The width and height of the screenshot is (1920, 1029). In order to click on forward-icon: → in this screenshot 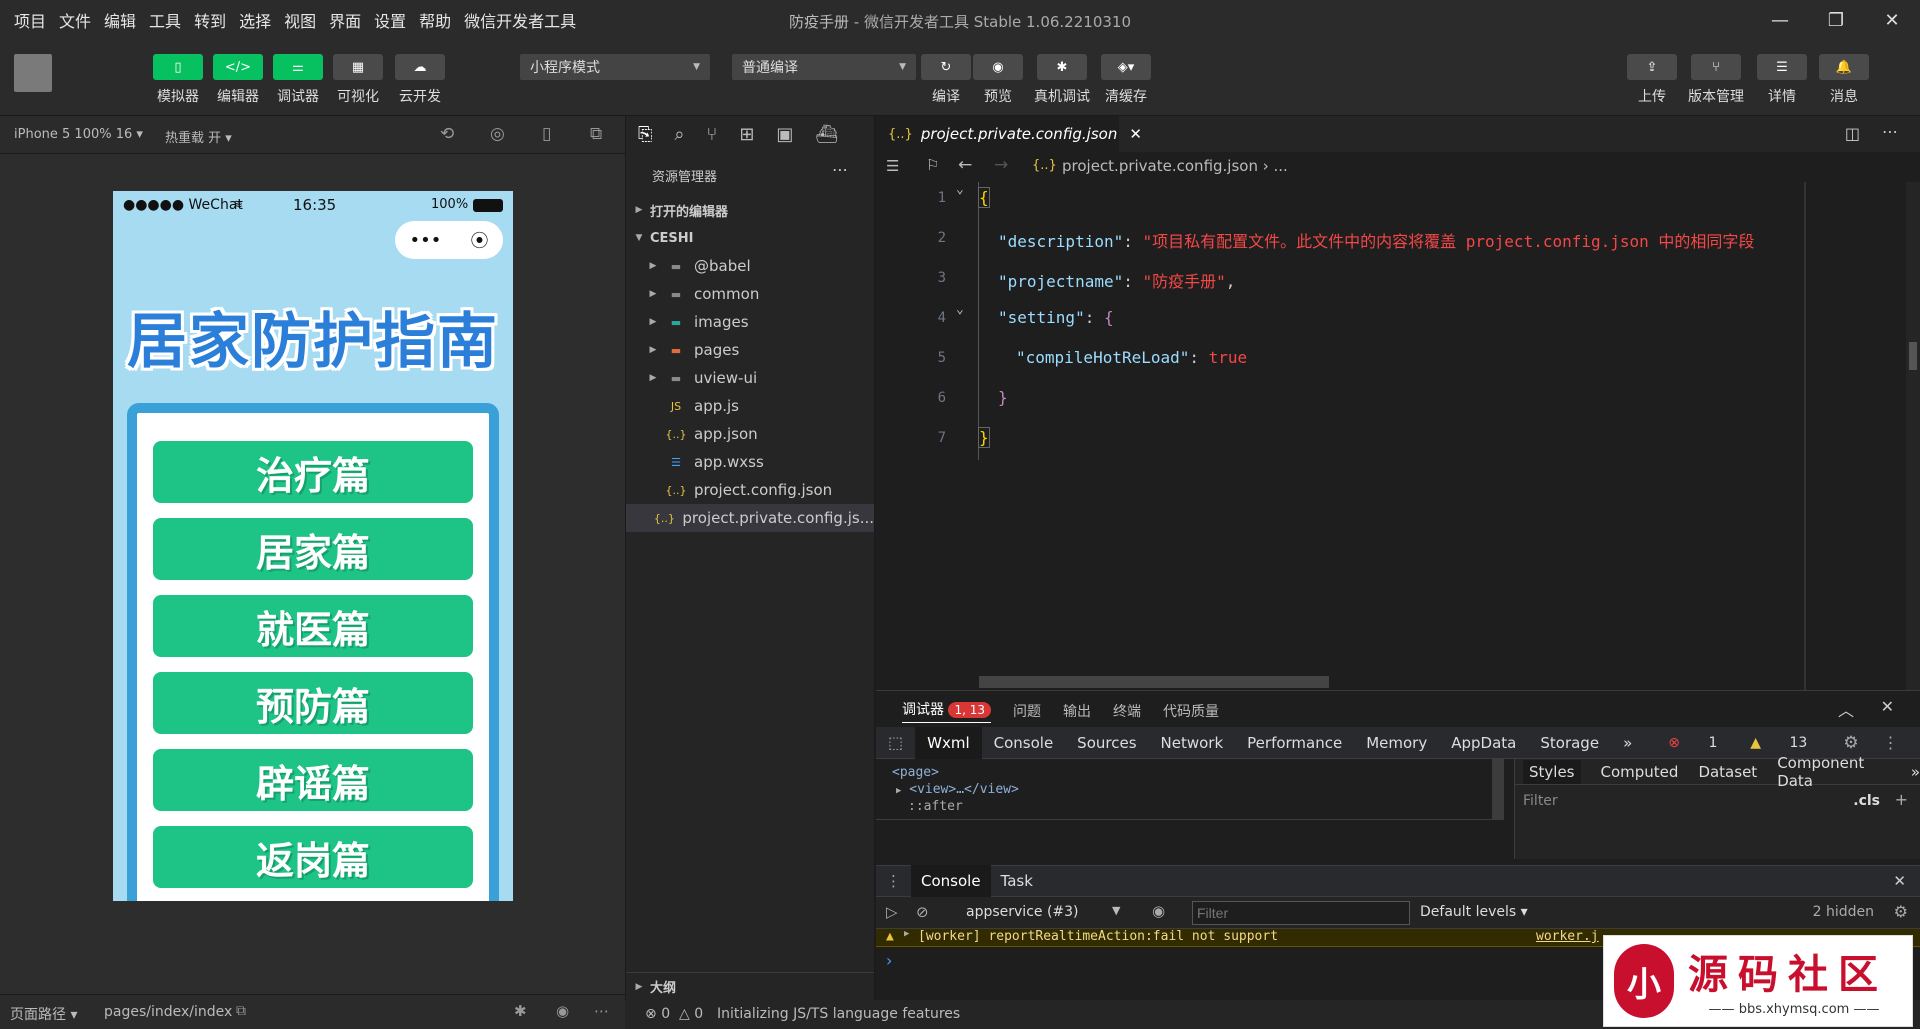, I will do `click(1001, 165)`.